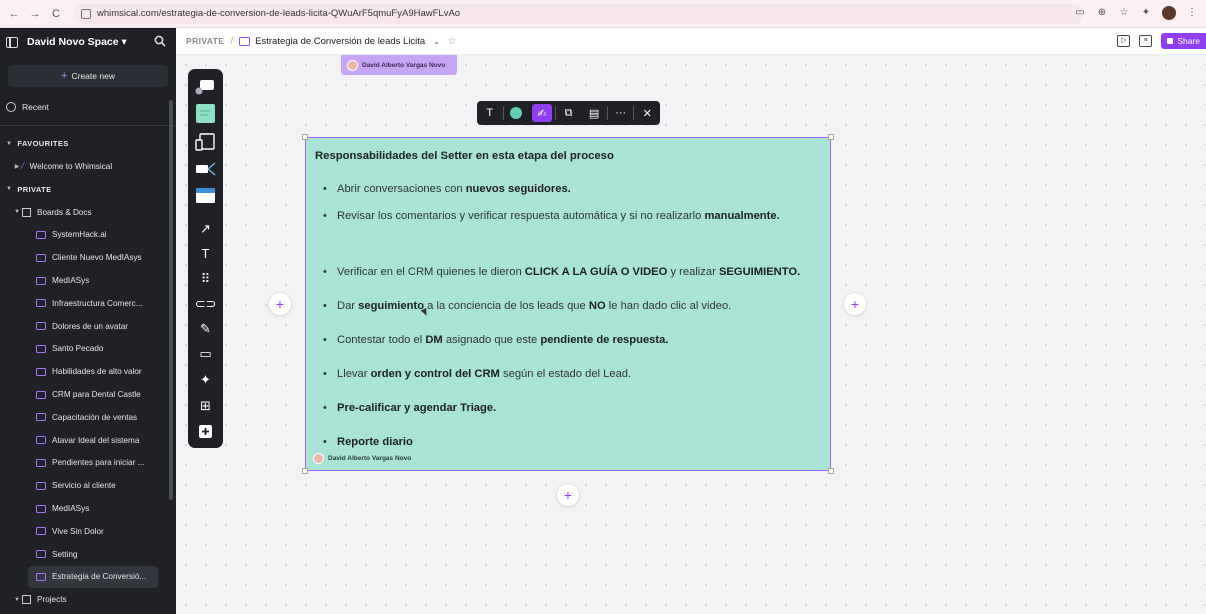 The height and width of the screenshot is (614, 1206). Describe the element at coordinates (1146, 41) in the screenshot. I see `comment-icon: ≡` at that location.